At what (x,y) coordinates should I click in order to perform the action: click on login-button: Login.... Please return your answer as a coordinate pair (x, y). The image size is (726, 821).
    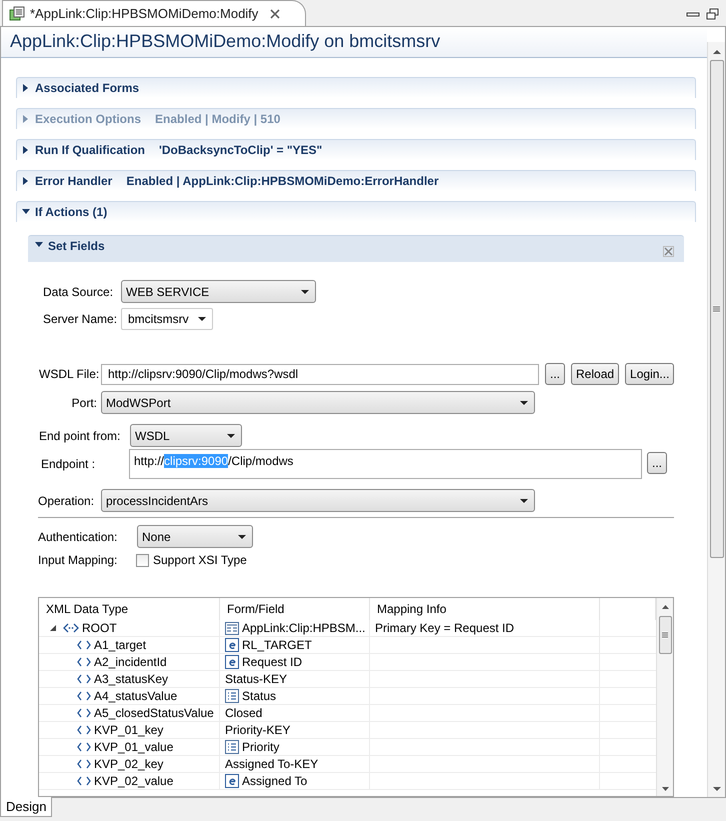
    Looking at the image, I should click on (649, 374).